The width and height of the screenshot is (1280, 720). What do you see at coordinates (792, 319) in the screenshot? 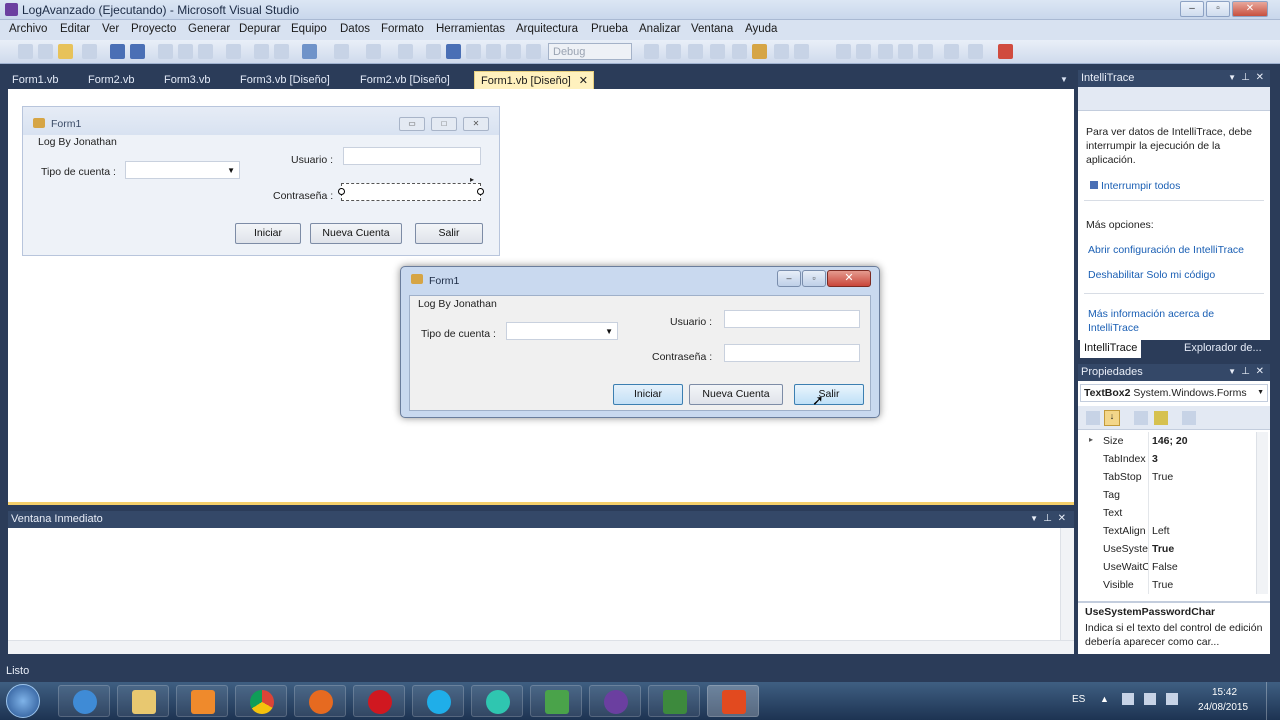
I see `runtime-user-textbox` at bounding box center [792, 319].